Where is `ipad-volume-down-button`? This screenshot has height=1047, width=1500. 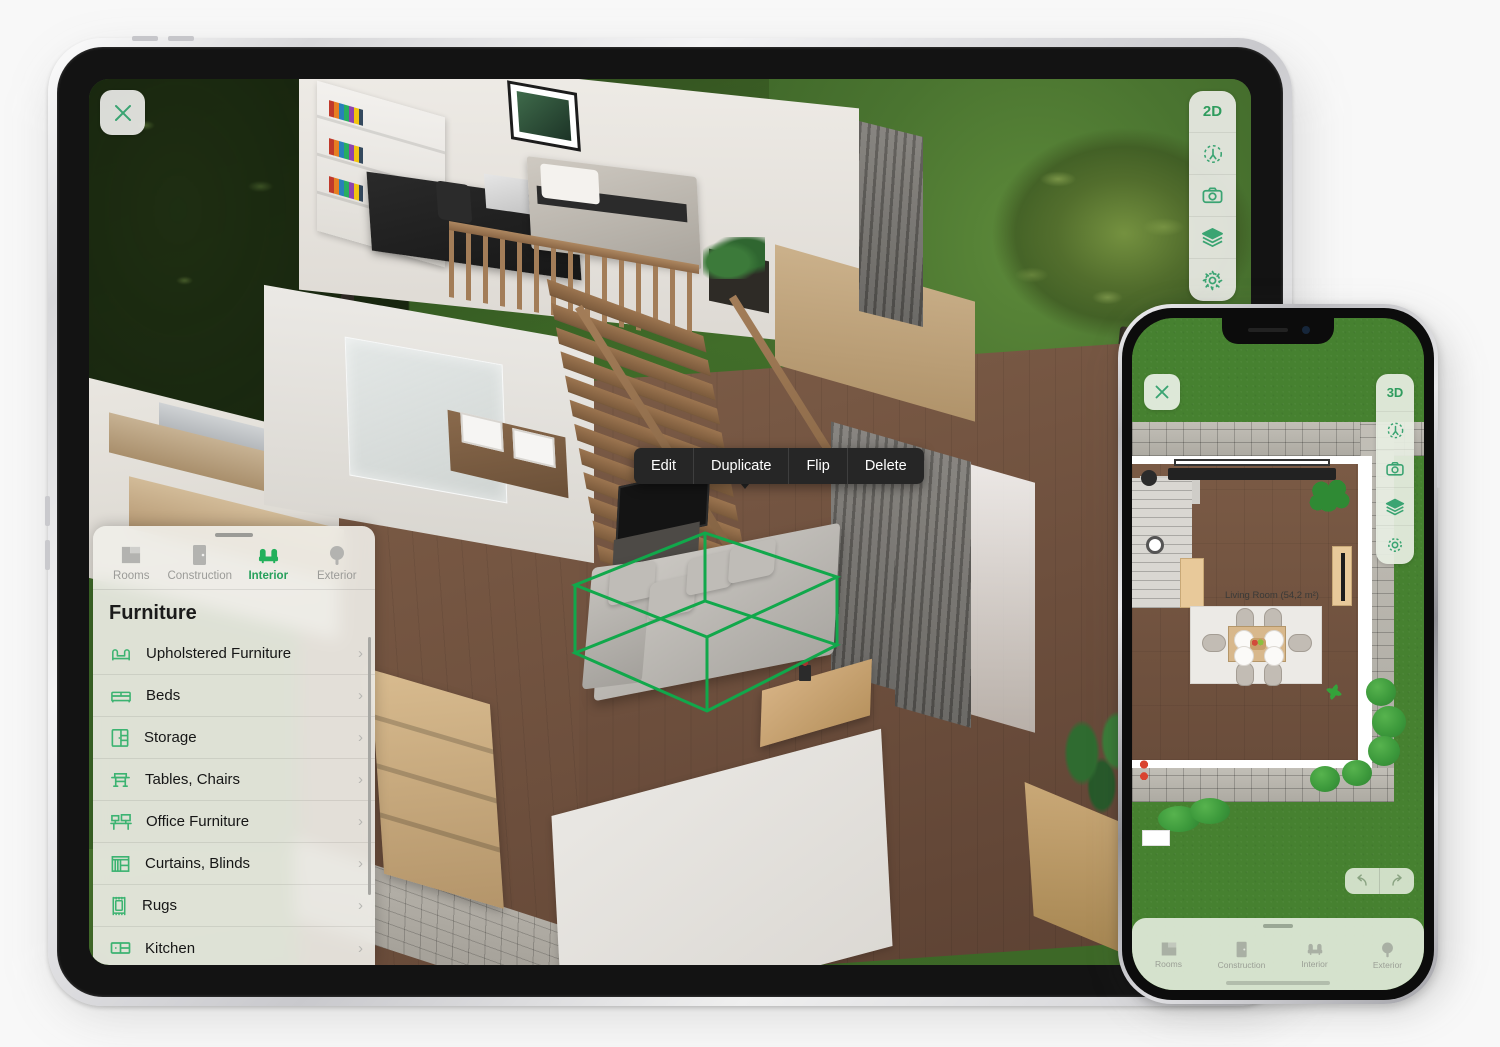
ipad-volume-down-button is located at coordinates (181, 38).